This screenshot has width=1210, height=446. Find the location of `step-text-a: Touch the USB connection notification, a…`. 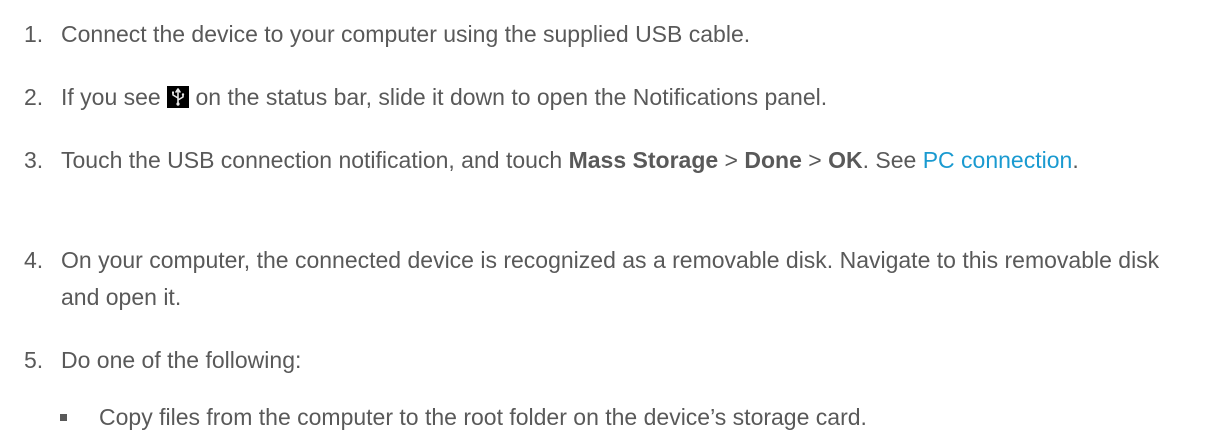

step-text-a: Touch the USB connection notification, a… is located at coordinates (315, 160).